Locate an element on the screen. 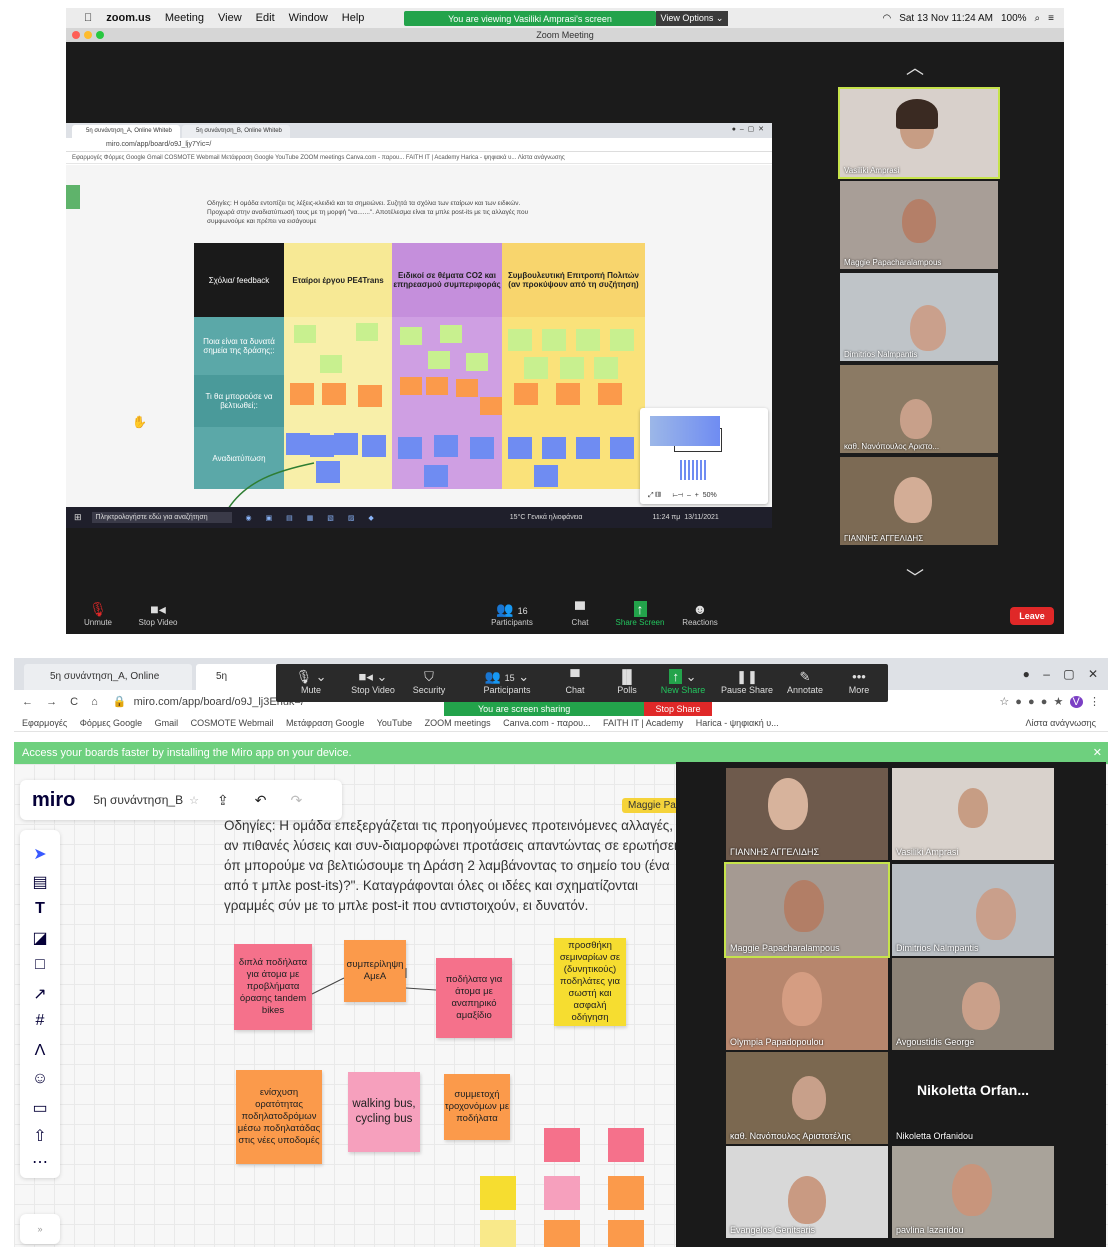 This screenshot has width=1108, height=1247. video-tile: Nikoletta Orfan... Nikoletta Orfanidou is located at coordinates (973, 1098).